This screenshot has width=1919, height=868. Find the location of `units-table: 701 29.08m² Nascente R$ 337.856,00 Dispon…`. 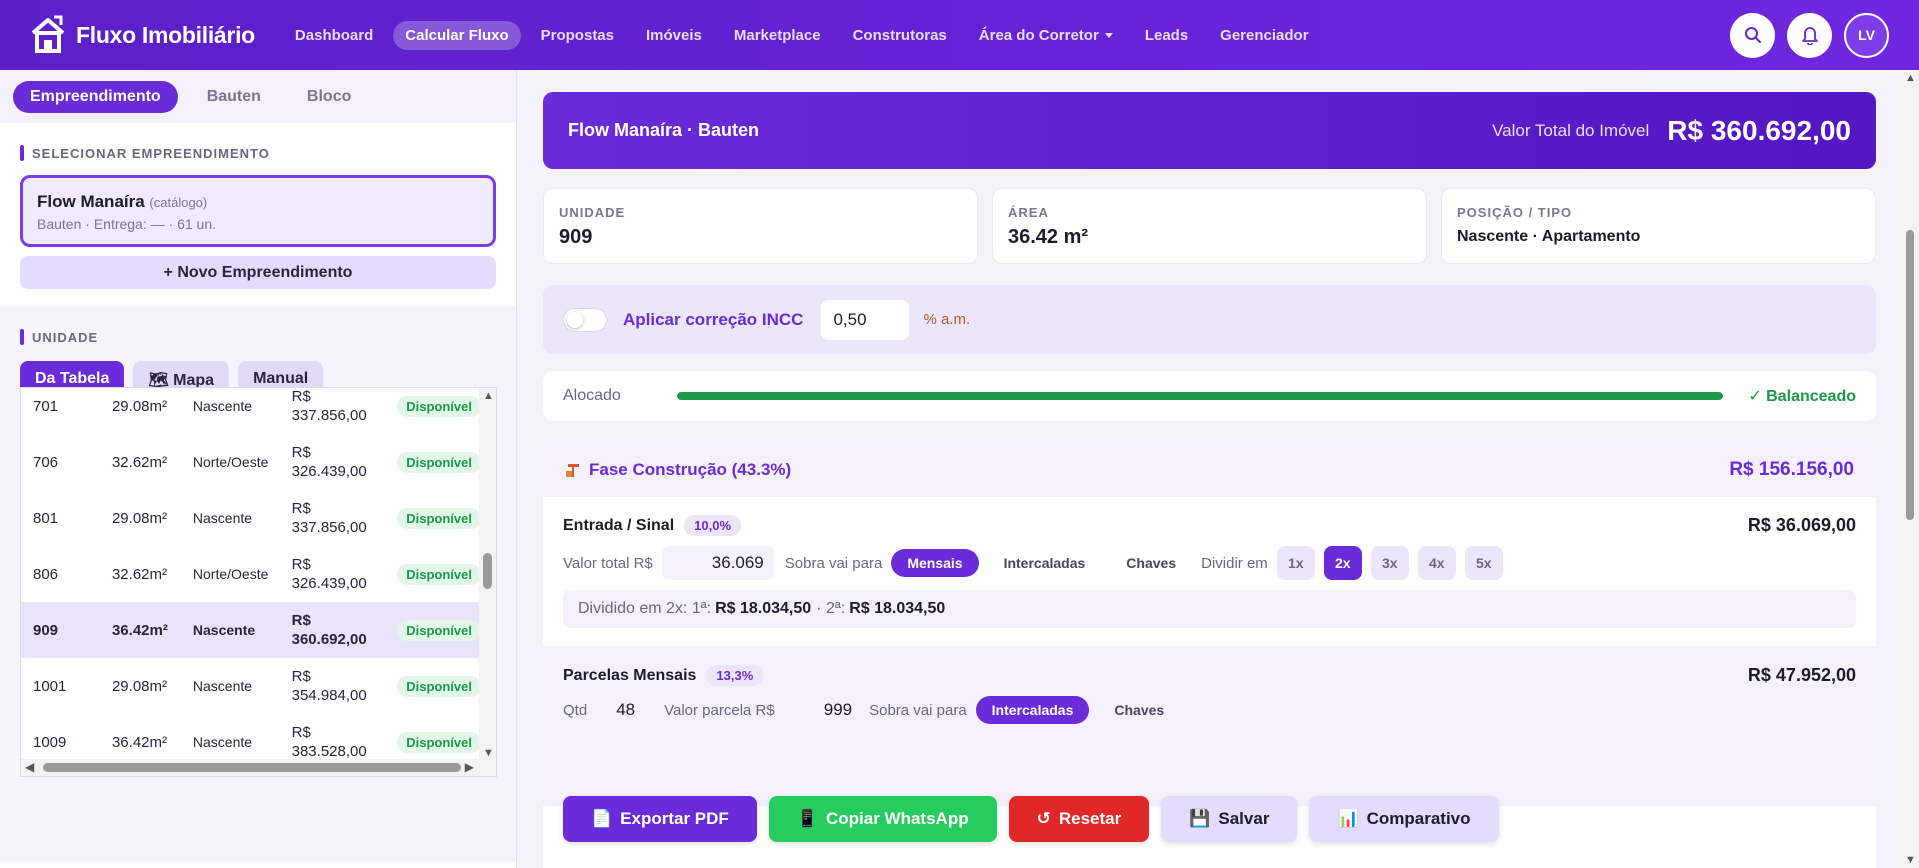

units-table: 701 29.08m² Nascente R$ 337.856,00 Dispon… is located at coordinates (258, 582).